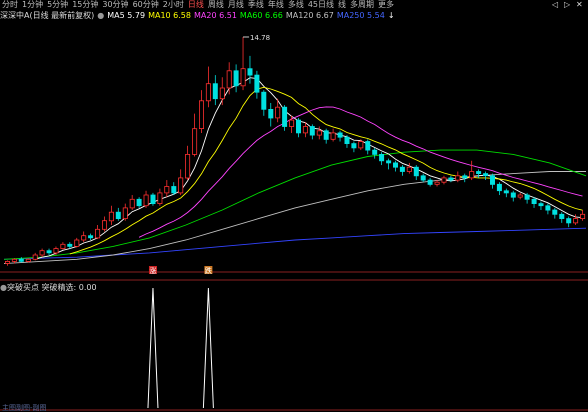  What do you see at coordinates (295, 243) in the screenshot?
I see `ma250-line` at bounding box center [295, 243].